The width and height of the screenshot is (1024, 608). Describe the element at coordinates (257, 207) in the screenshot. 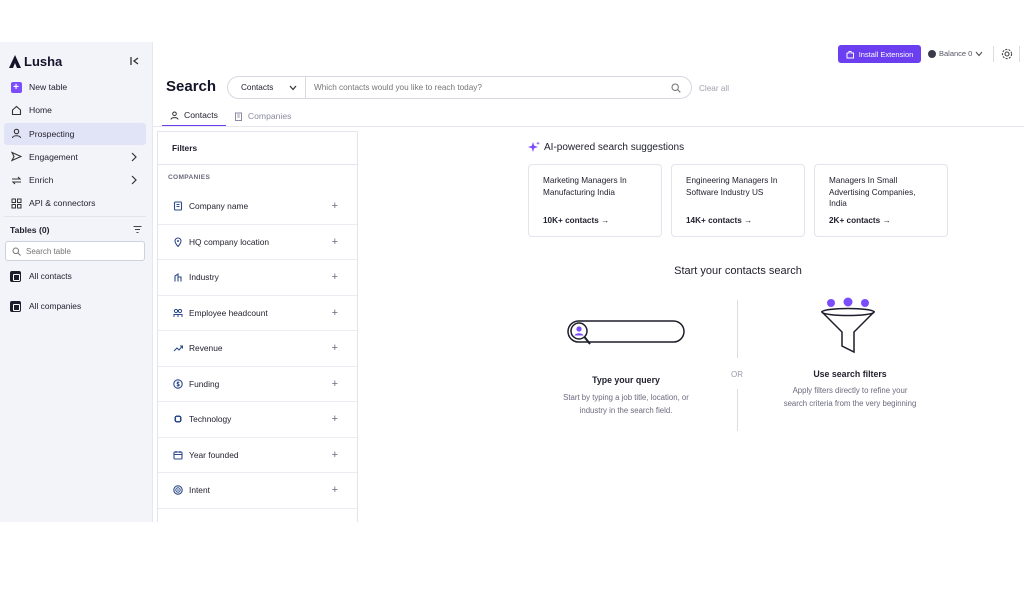

I see `filter-company-name: Company name +` at that location.